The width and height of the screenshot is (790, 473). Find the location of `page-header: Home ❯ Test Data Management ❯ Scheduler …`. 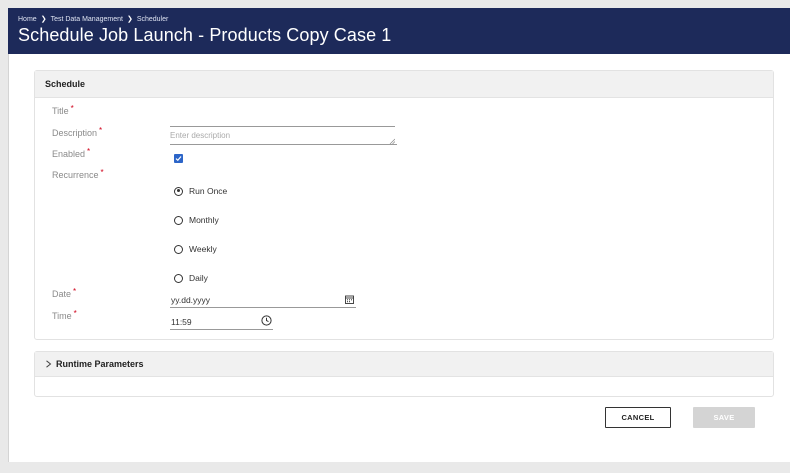

page-header: Home ❯ Test Data Management ❯ Scheduler … is located at coordinates (399, 31).